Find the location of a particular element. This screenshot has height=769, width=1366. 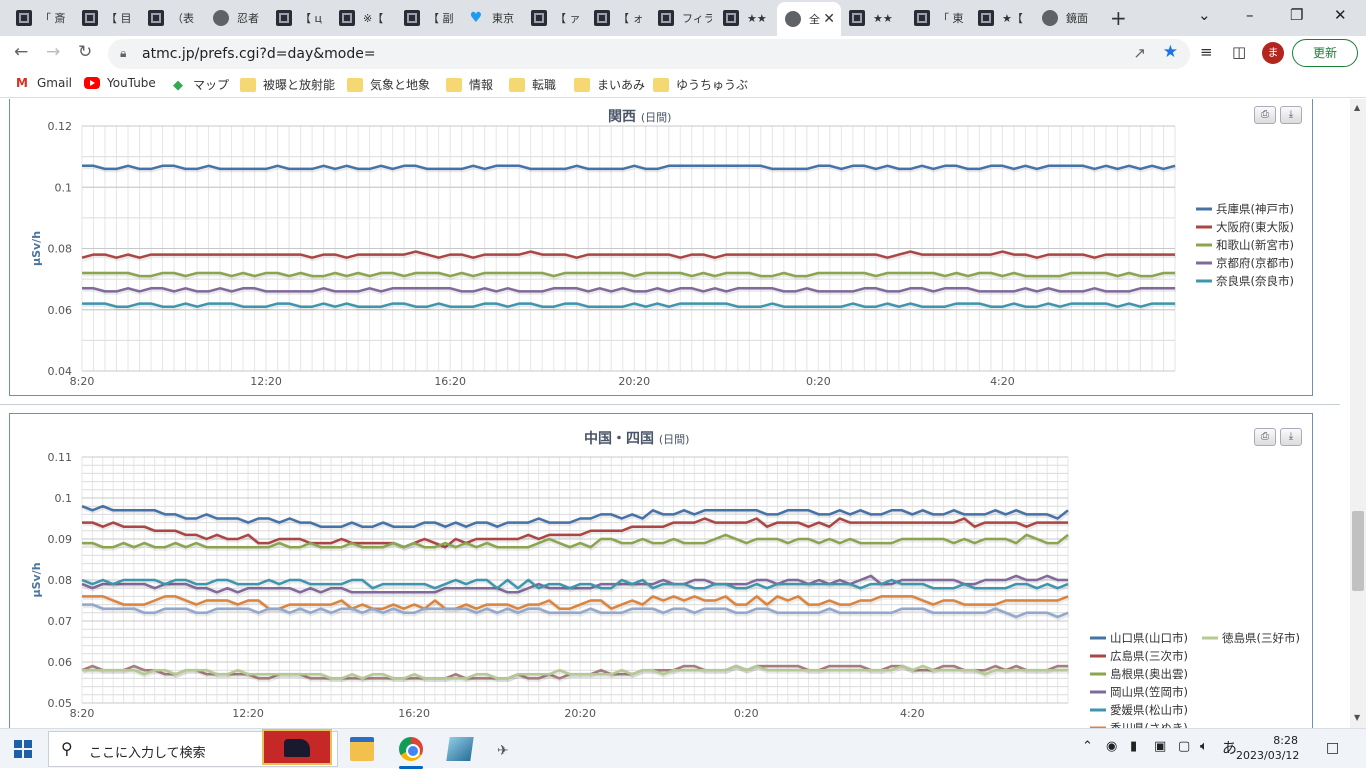

bookmark-item: M Gmail is located at coordinates (43, 83).